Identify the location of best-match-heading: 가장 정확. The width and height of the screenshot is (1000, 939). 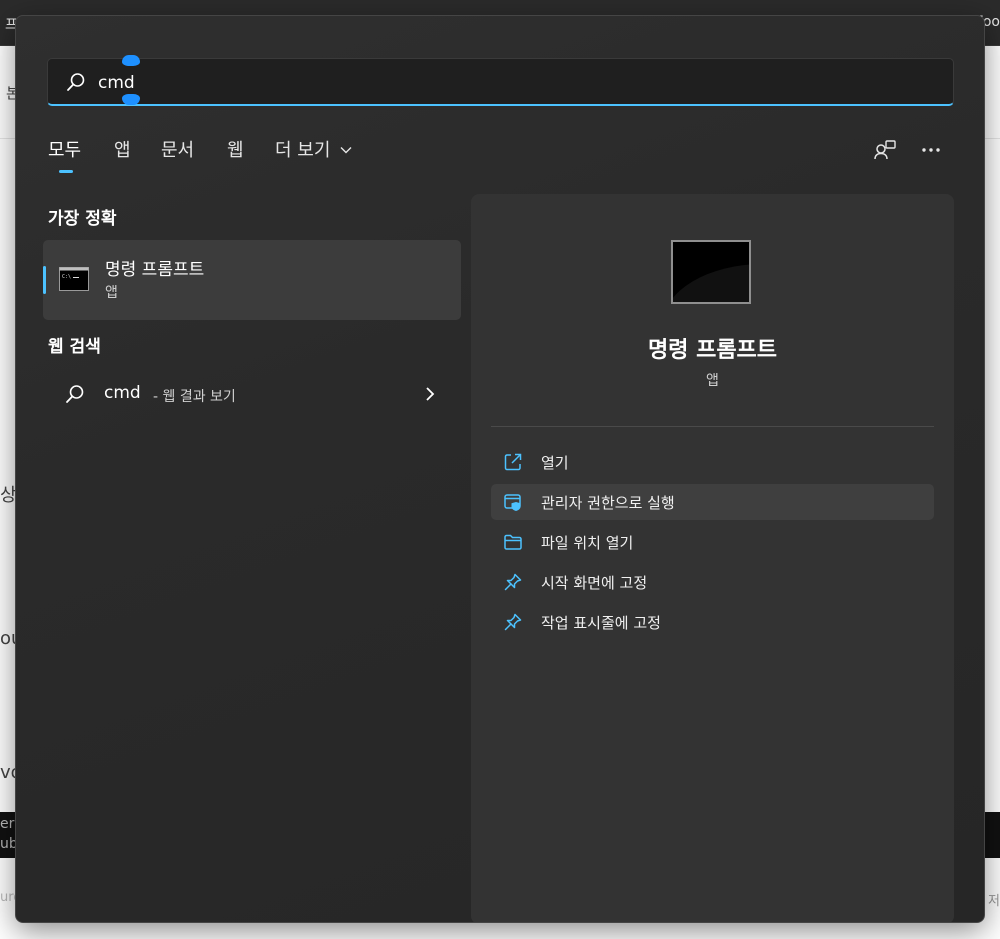
(82, 219).